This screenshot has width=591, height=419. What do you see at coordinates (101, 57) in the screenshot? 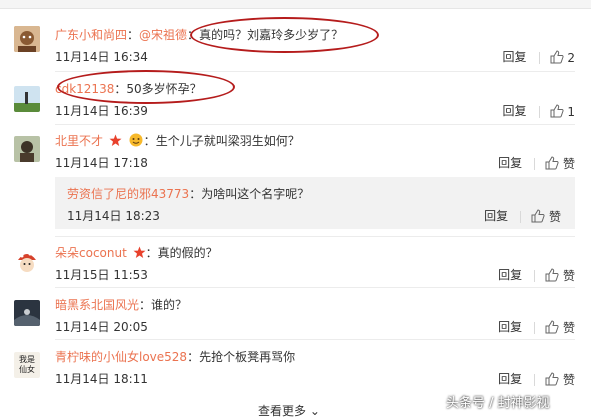
I see `comment-date: 11月14日 16:34` at bounding box center [101, 57].